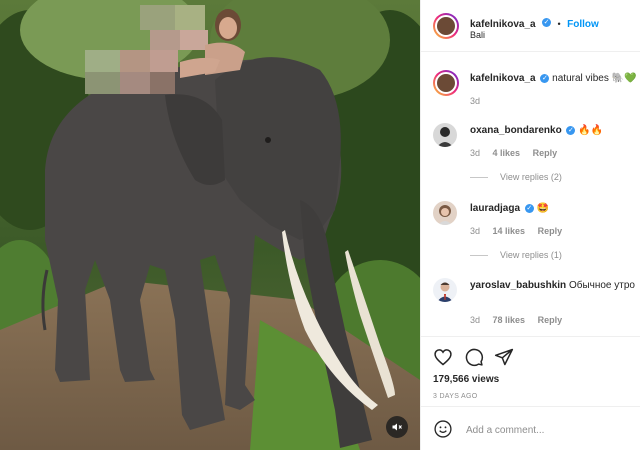 The height and width of the screenshot is (450, 640). What do you see at coordinates (446, 26) in the screenshot?
I see `author-avatar` at bounding box center [446, 26].